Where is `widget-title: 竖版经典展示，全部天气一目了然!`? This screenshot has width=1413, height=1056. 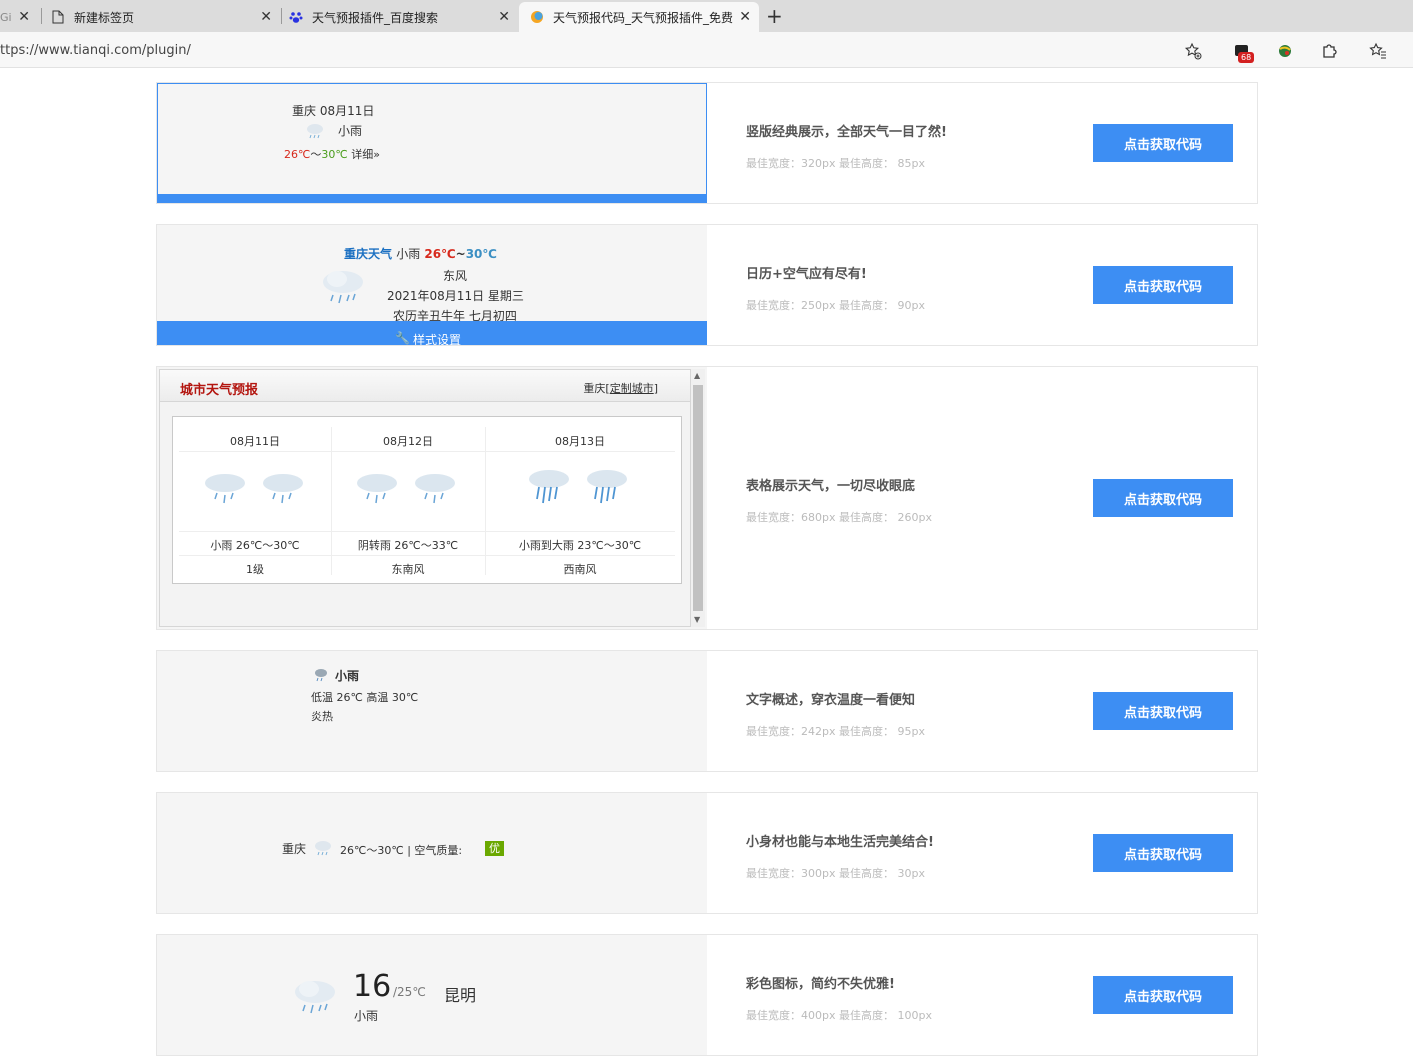 widget-title: 竖版经典展示，全部天气一目了然! is located at coordinates (846, 132).